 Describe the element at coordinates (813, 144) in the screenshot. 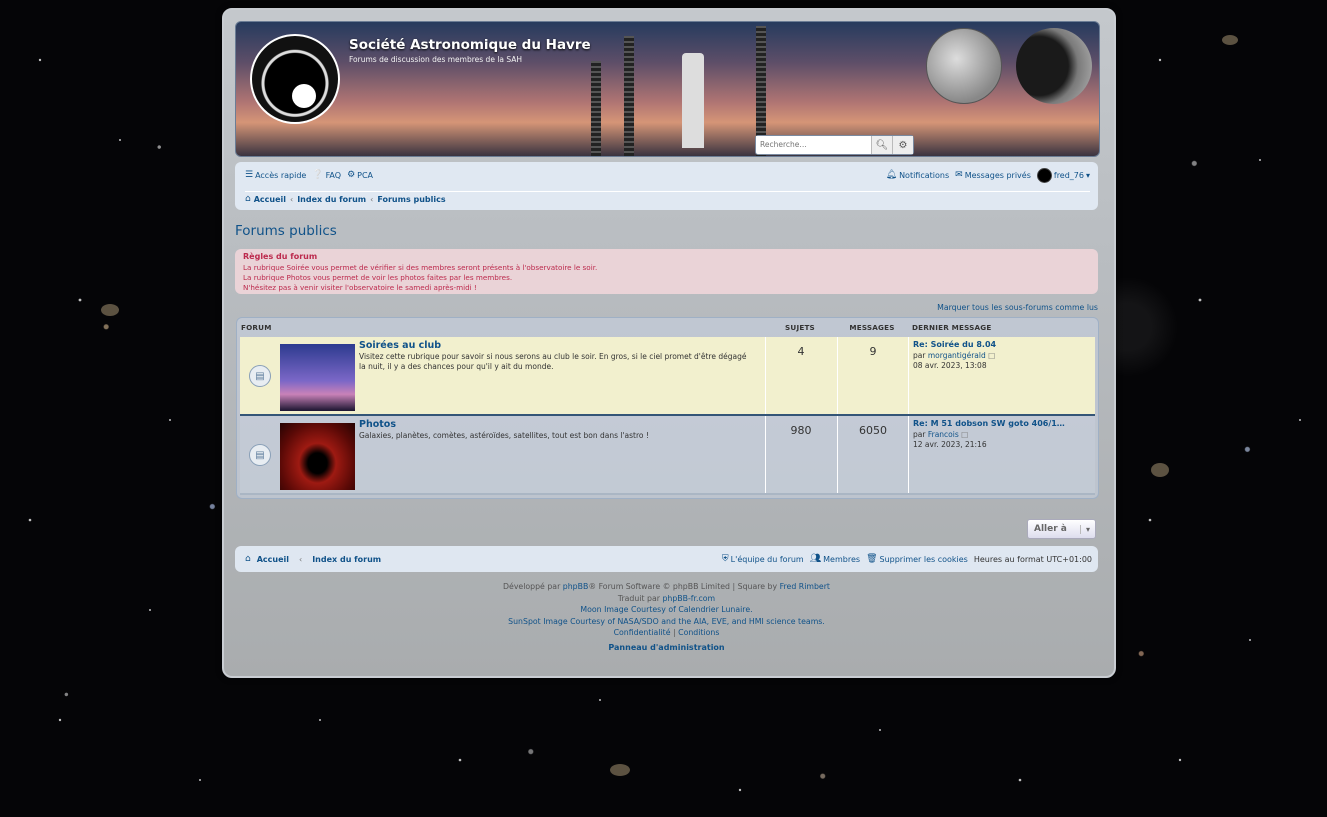

I see `search-input` at that location.